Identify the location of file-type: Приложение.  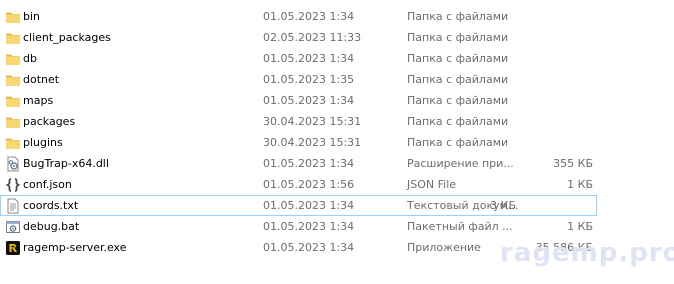
(444, 247).